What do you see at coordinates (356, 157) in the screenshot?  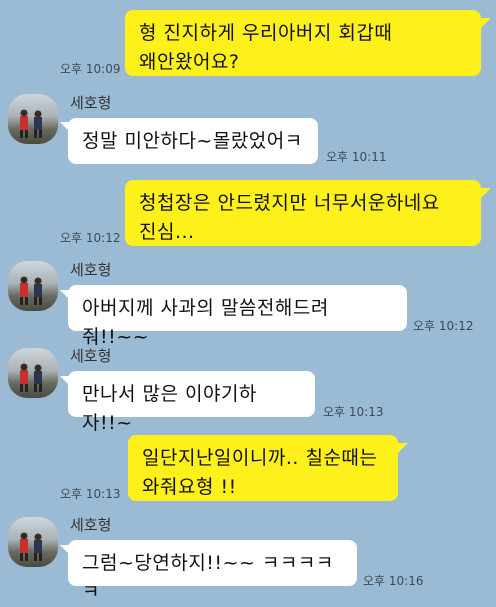 I see `message-time: 오후 10:11` at bounding box center [356, 157].